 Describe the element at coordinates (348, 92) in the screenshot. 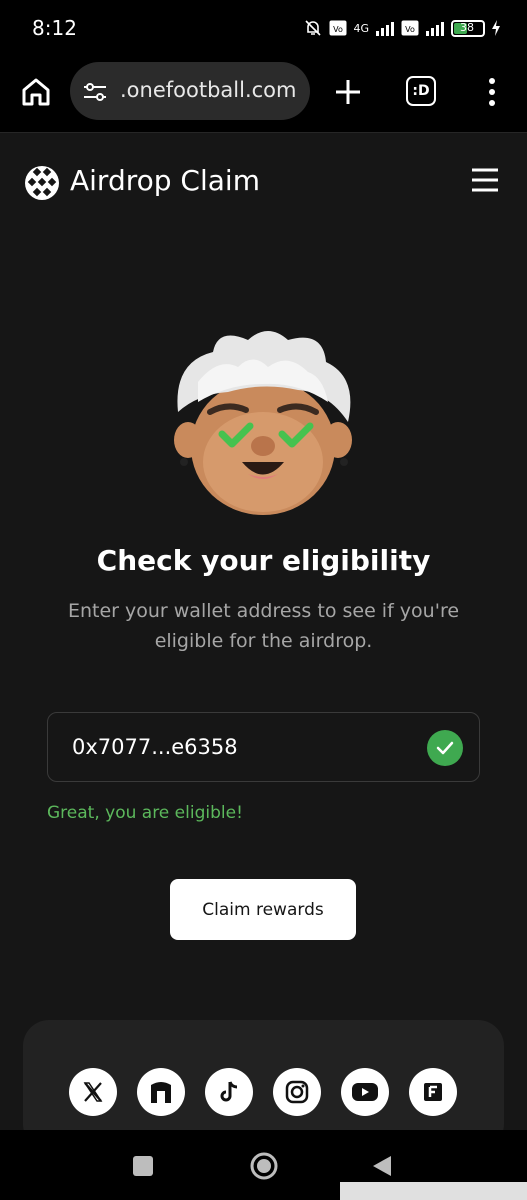

I see `plus-icon` at that location.